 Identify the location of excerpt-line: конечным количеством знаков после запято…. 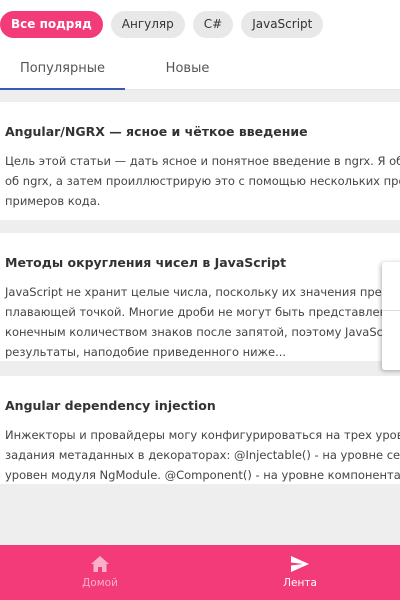
(202, 332).